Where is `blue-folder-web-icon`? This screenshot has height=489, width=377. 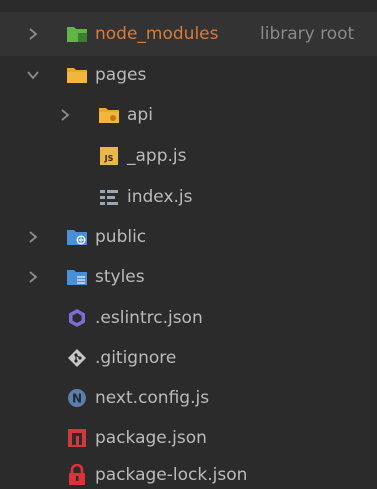 blue-folder-web-icon is located at coordinates (77, 237).